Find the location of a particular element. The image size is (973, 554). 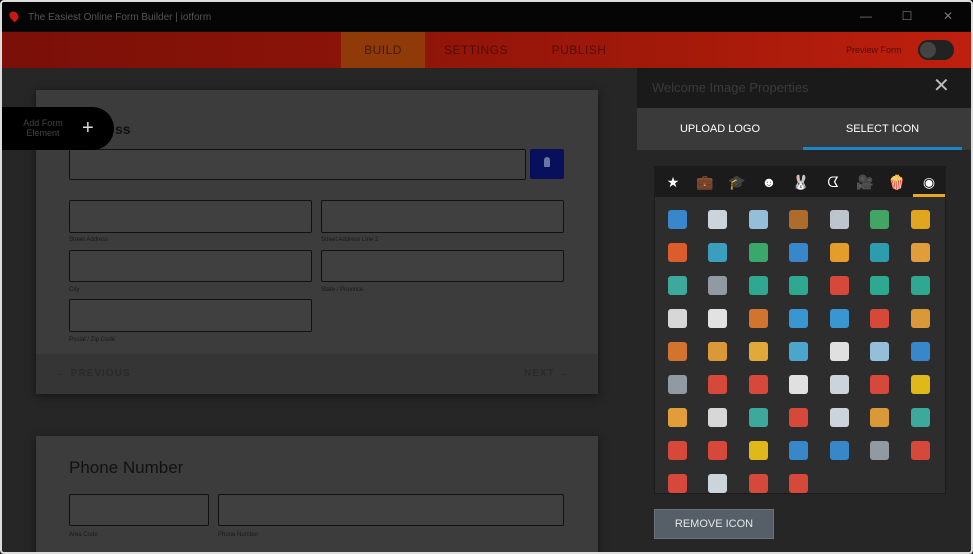

printer-icon is located at coordinates (758, 483).